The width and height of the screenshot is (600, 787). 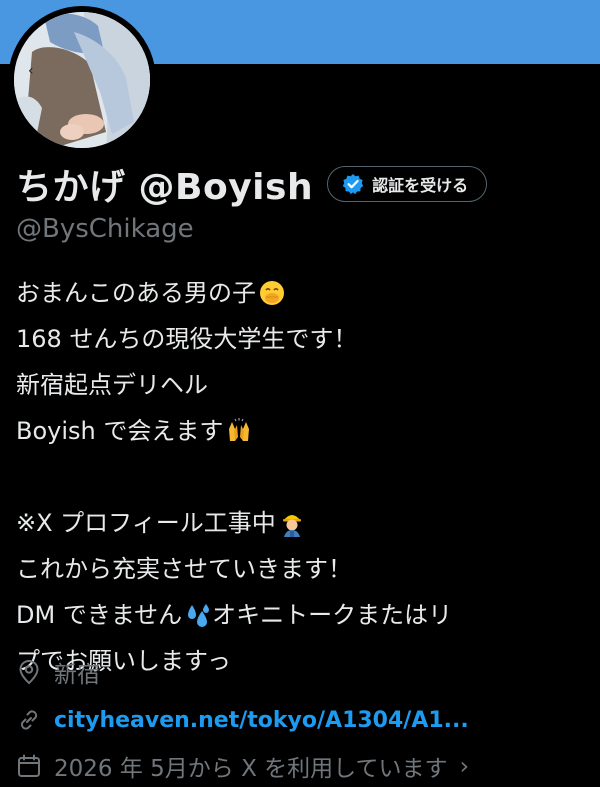 I want to click on bio-line: DM できません オキニトークまたはリ, so click(x=301, y=615).